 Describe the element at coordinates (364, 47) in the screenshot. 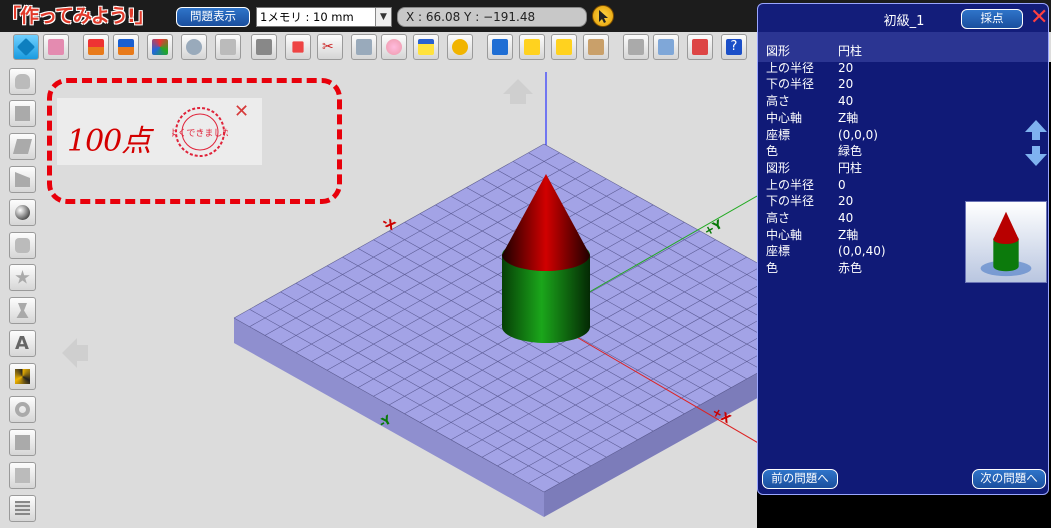

I see `copy-icon` at that location.